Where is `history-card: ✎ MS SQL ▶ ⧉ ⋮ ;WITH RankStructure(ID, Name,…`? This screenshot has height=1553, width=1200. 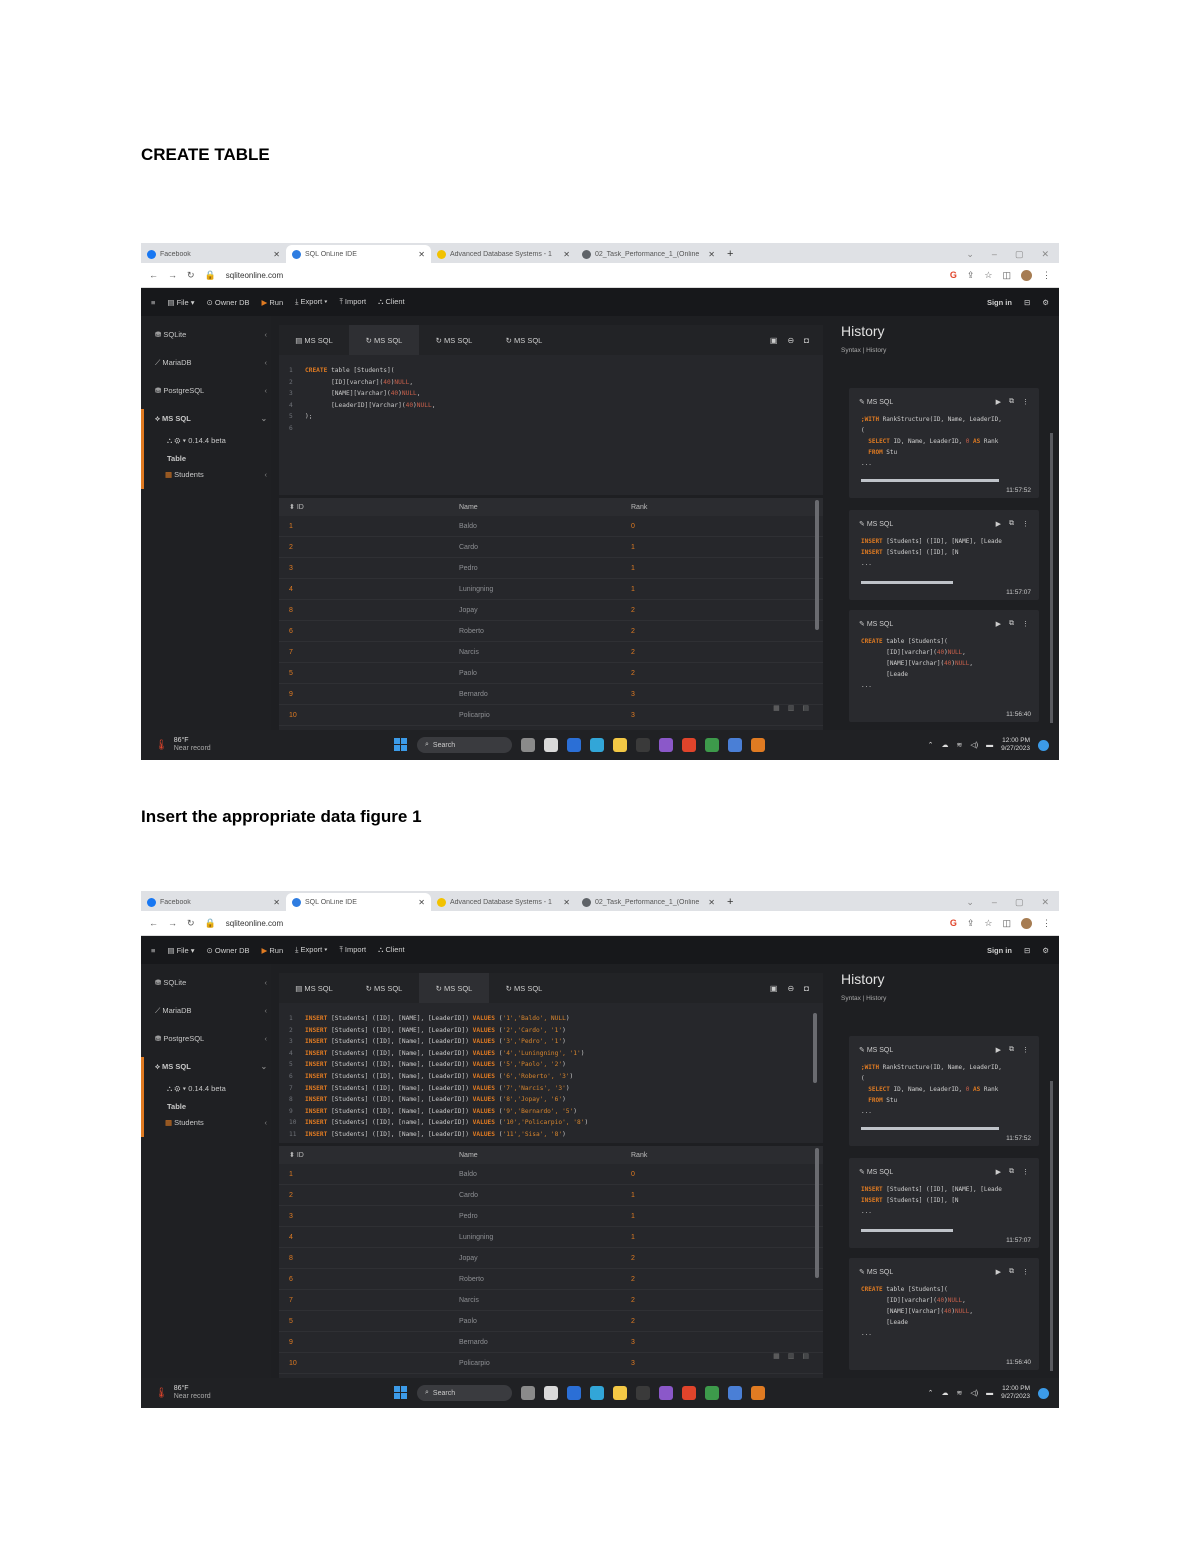
history-card: ✎ MS SQL ▶ ⧉ ⋮ ;WITH RankStructure(ID, Name,… is located at coordinates (944, 443).